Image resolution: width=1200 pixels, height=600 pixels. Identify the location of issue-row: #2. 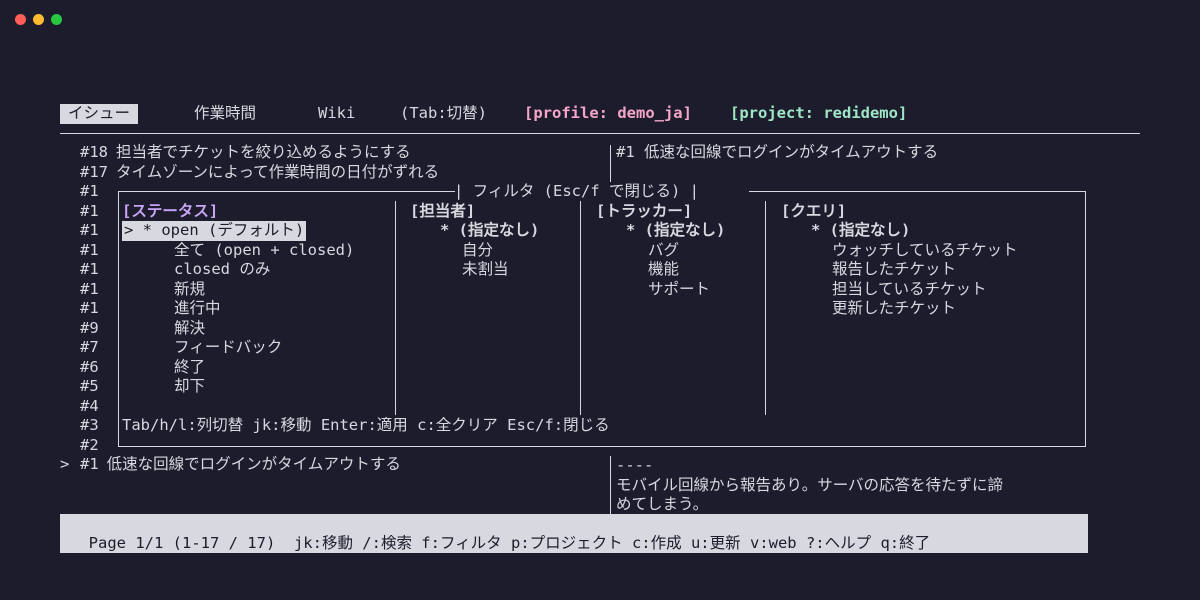
(83, 446).